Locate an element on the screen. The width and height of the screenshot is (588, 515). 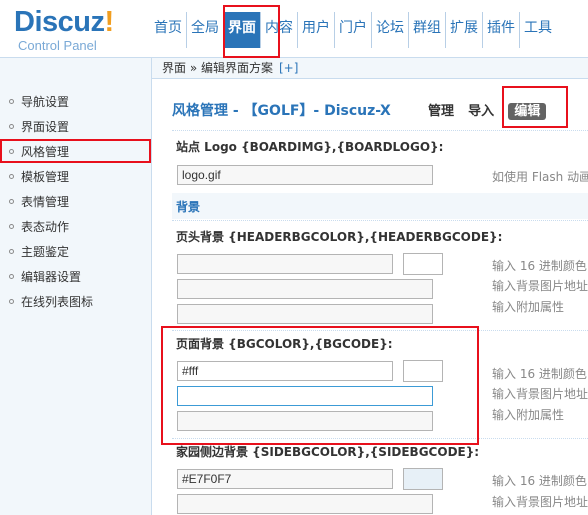
sidebar-item-editor-settings: 编辑器设置 is located at coordinates (75, 277).